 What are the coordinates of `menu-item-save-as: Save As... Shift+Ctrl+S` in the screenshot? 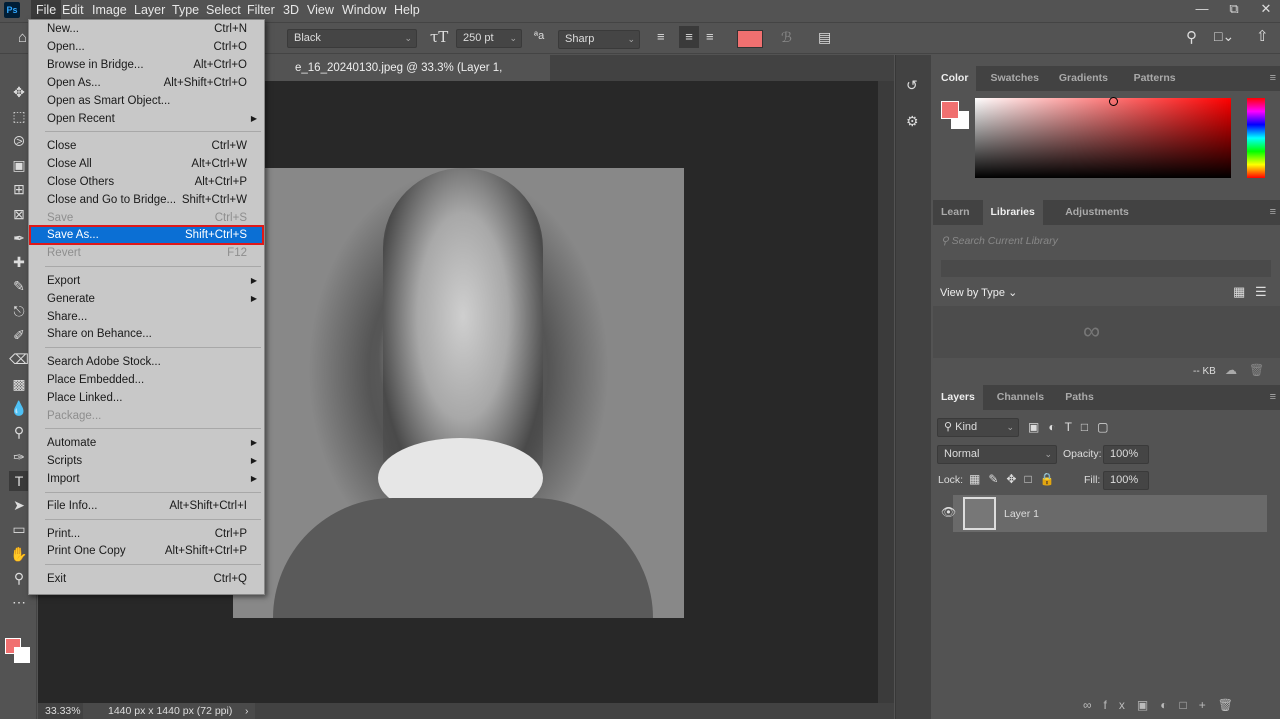 It's located at (146, 235).